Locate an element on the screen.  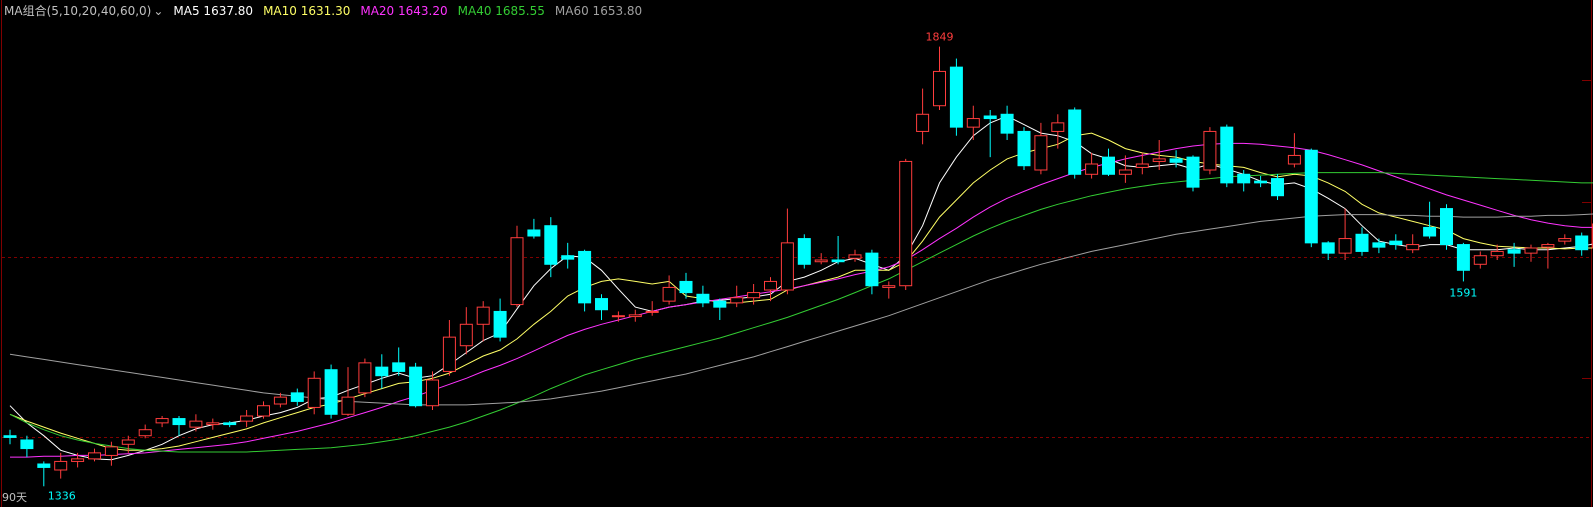
indicator-selector: MA组合(5,10,20,40,60,0) ⌄ is located at coordinates (83, 11).